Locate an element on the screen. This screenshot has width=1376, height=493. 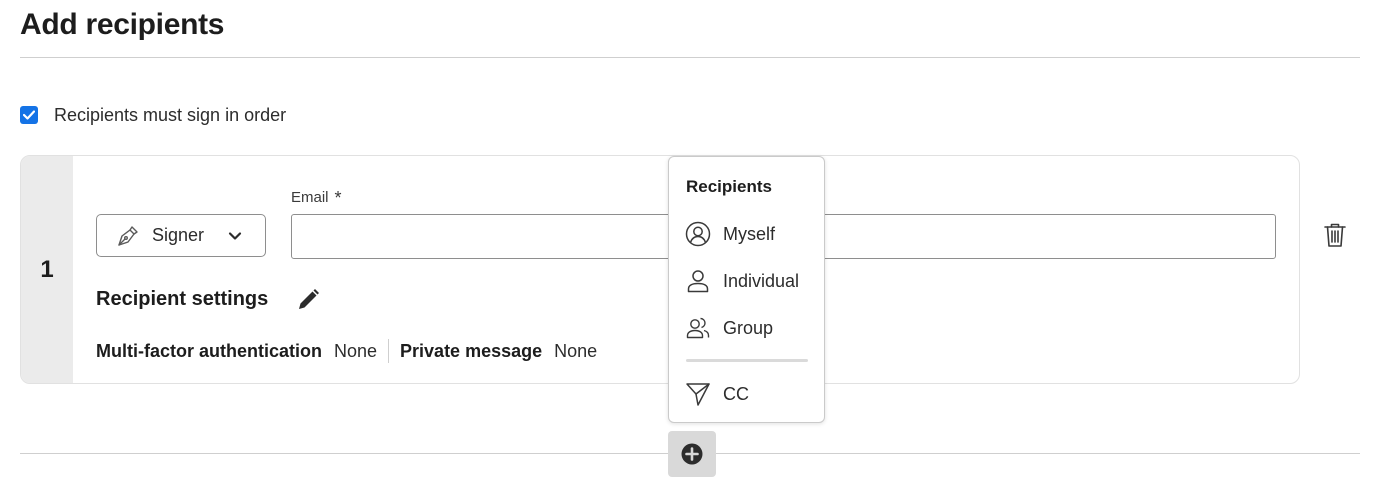
recipient-index: 1 is located at coordinates (47, 269).